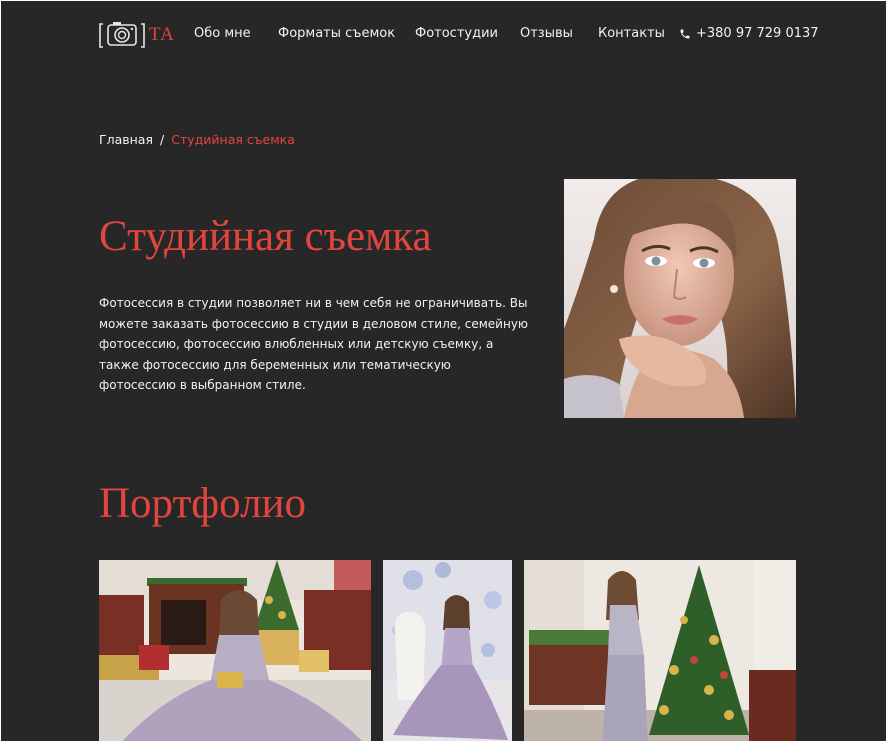 The image size is (887, 742). I want to click on page-title: Студийная съемка, so click(265, 236).